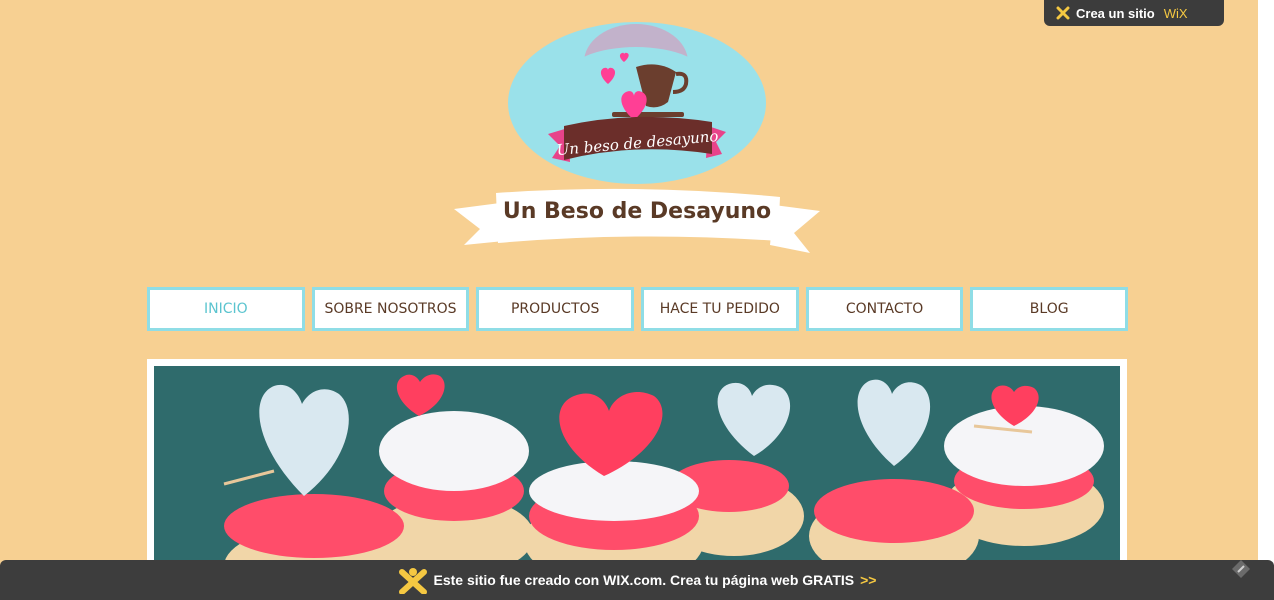 This screenshot has width=1274, height=600. Describe the element at coordinates (1266, 300) in the screenshot. I see `page-scroll-strip` at that location.